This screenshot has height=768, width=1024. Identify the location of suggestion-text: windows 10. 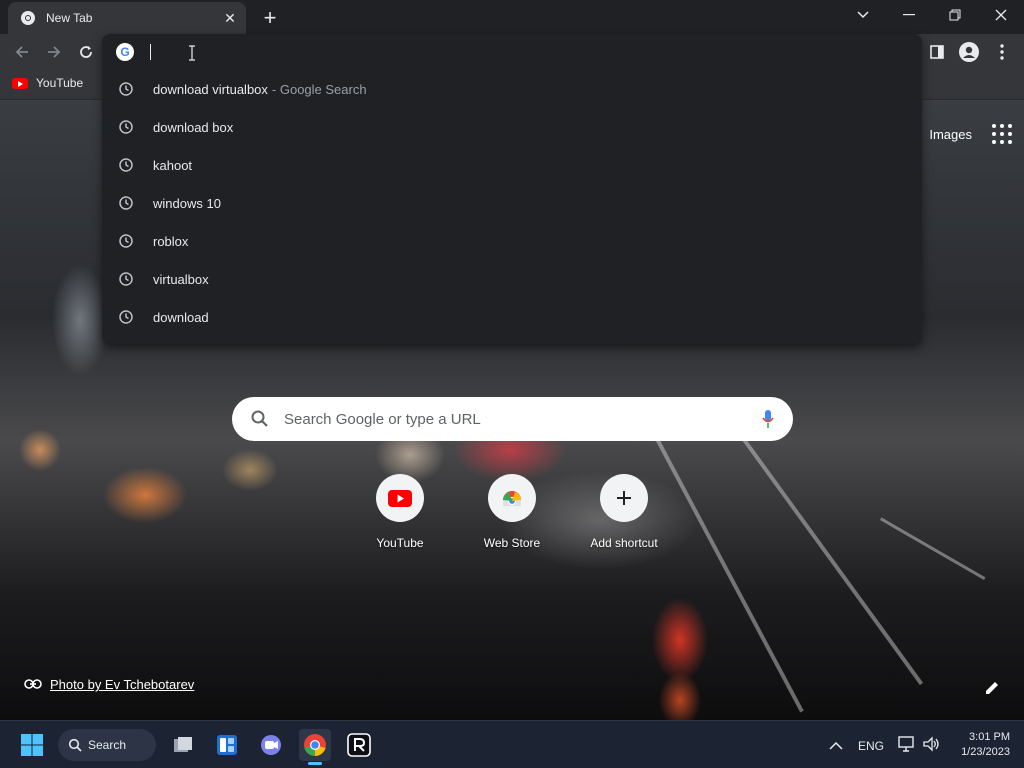
(187, 203).